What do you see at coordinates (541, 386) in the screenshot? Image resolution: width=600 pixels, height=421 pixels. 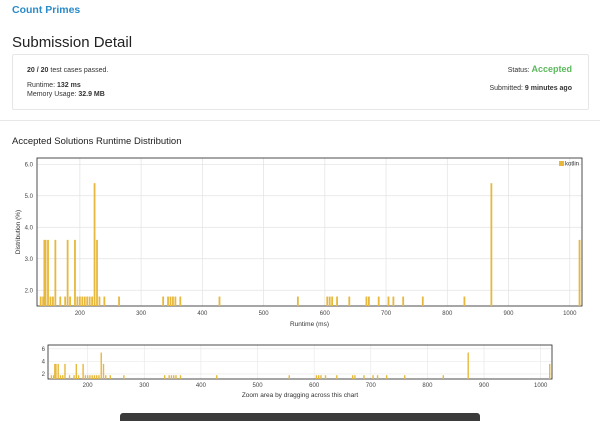 I see `nav-x-tick-label: 1000` at bounding box center [541, 386].